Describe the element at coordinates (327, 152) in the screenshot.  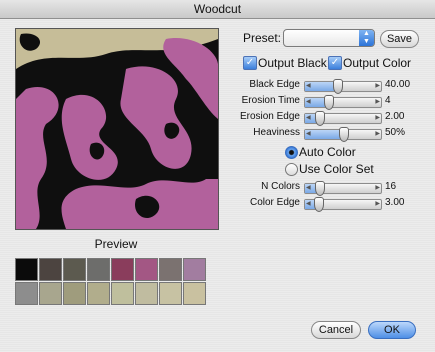
I see `auto-color-label: Auto Color` at that location.